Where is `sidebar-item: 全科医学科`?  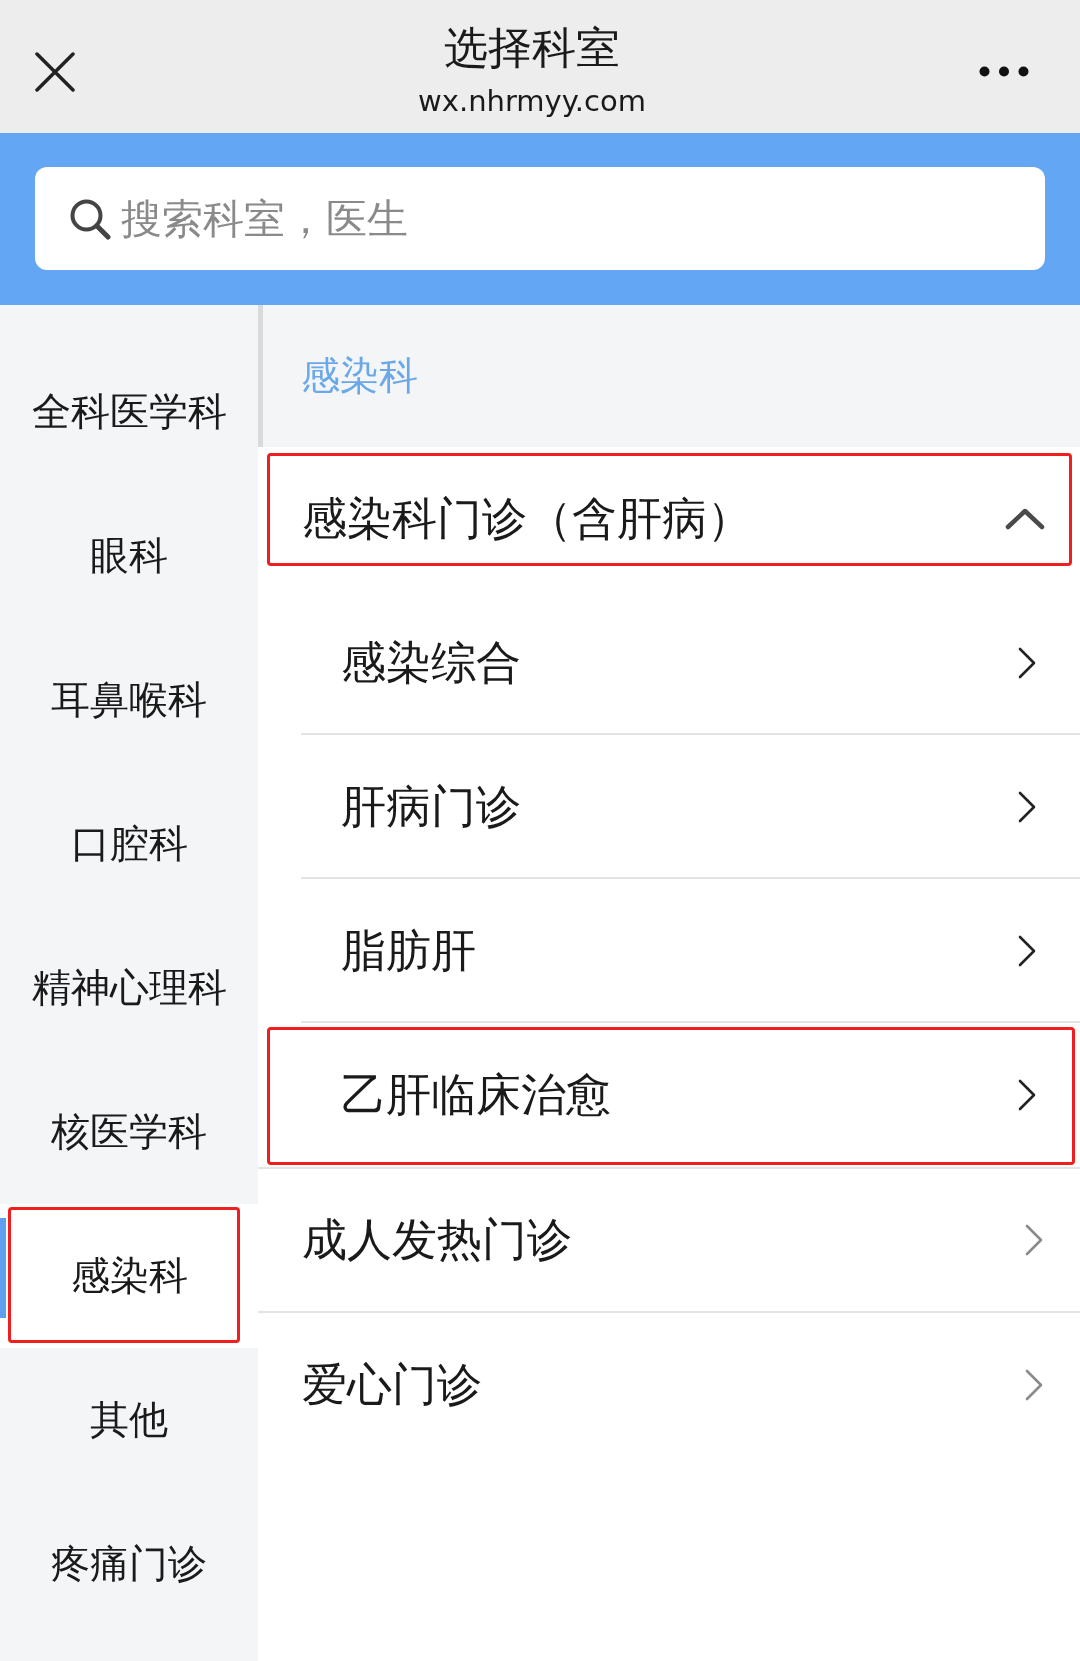
sidebar-item: 全科医学科 is located at coordinates (129, 412).